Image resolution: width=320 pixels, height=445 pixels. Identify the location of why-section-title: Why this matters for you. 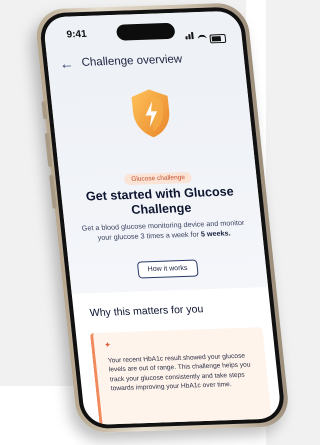
(146, 311).